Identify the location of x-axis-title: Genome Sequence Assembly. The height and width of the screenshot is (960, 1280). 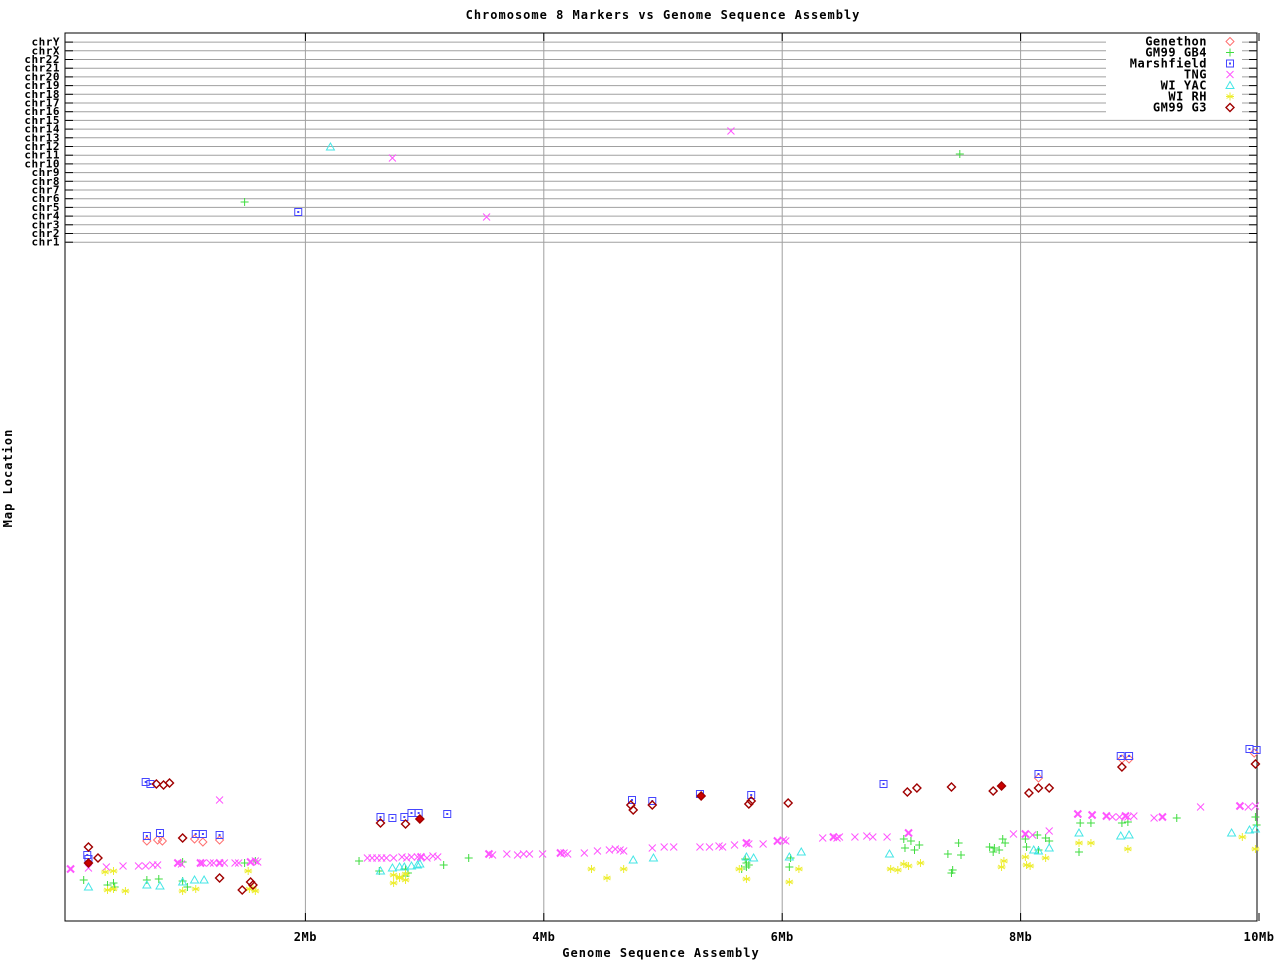
(660, 953).